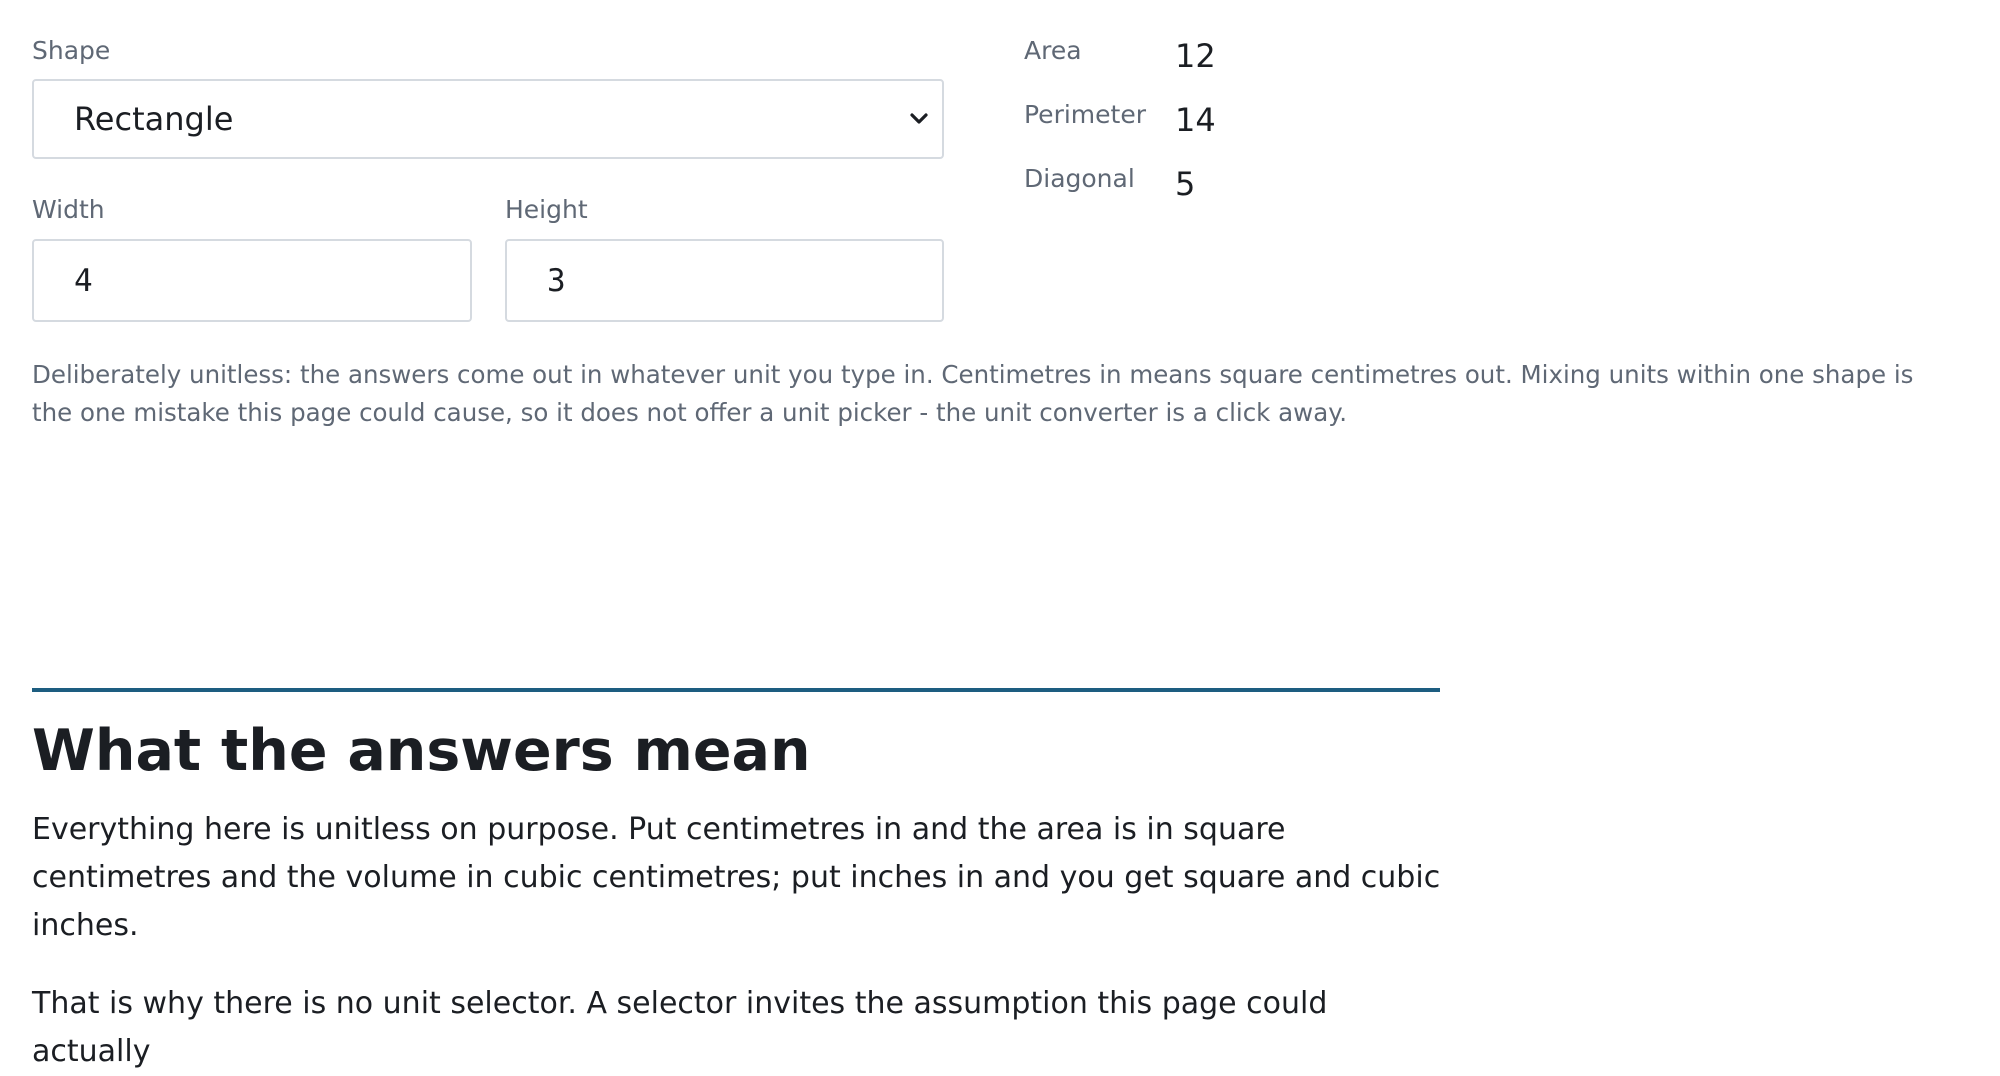 Image resolution: width=2000 pixels, height=1076 pixels. I want to click on perimeter-value: 14, so click(1195, 120).